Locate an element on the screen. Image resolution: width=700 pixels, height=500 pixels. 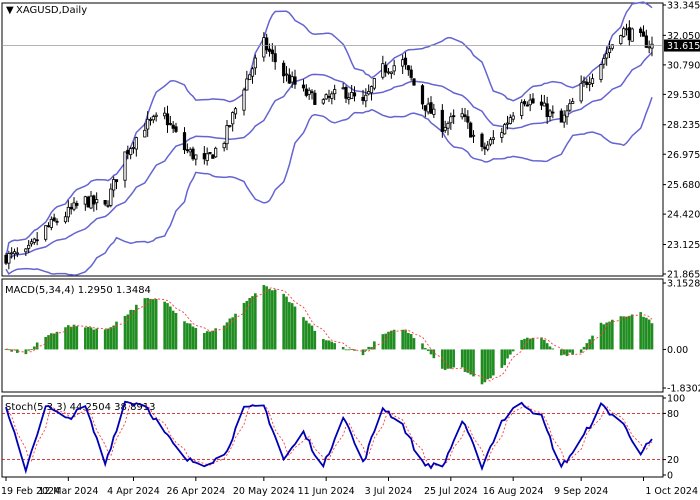
candle-22-Apr-2024 is located at coordinates (184, 140).